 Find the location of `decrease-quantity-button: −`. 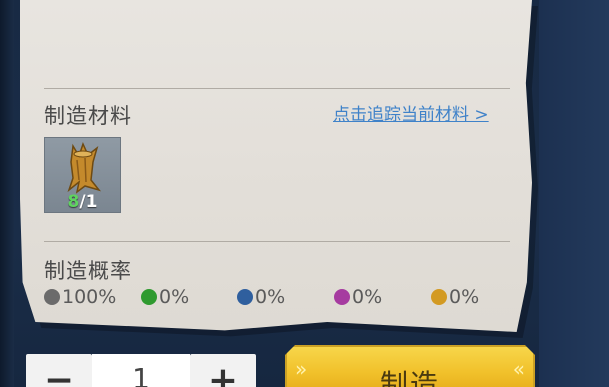

decrease-quantity-button: − is located at coordinates (59, 370).